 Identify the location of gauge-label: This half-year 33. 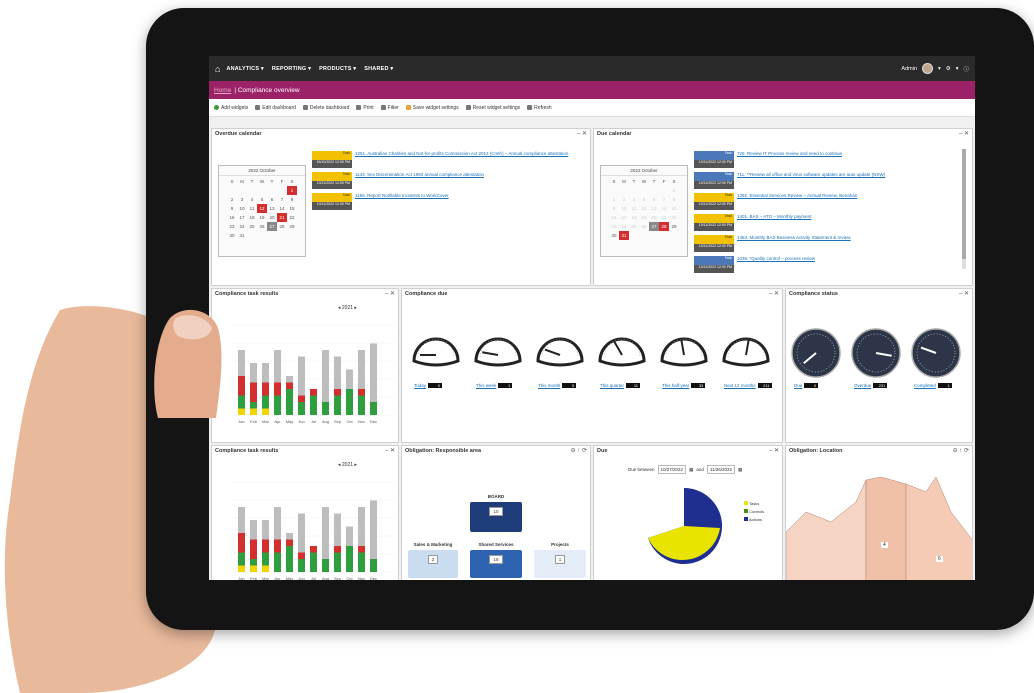
(684, 385).